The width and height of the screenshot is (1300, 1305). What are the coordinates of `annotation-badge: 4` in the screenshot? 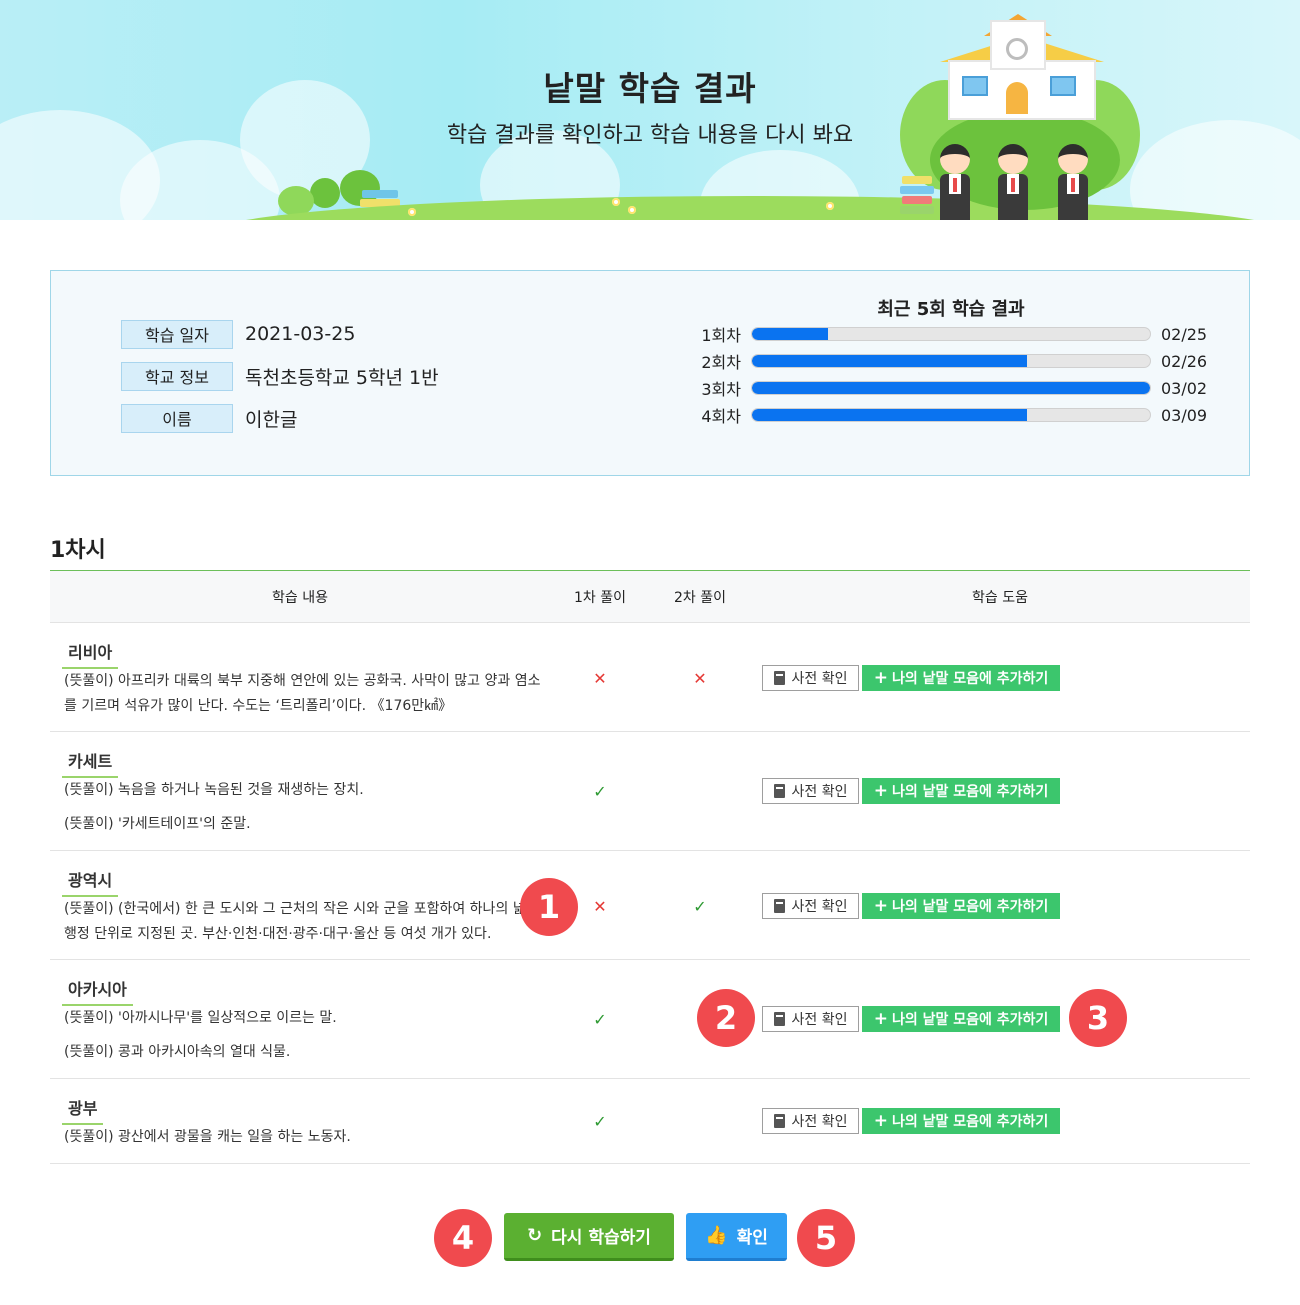 It's located at (463, 1238).